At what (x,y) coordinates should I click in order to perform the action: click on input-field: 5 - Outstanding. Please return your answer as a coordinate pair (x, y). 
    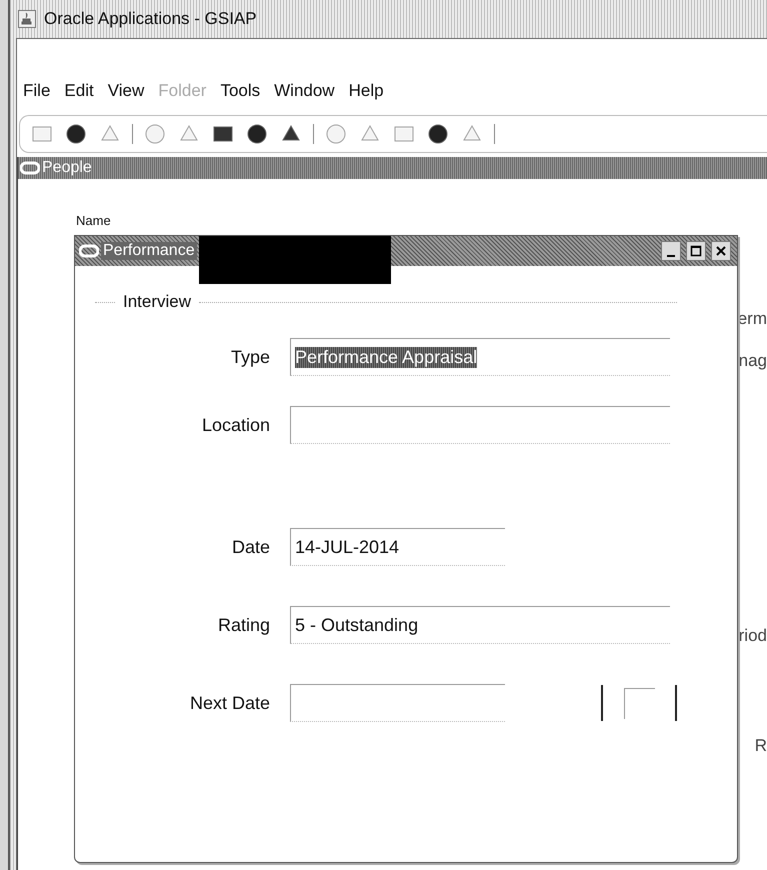
    Looking at the image, I should click on (480, 625).